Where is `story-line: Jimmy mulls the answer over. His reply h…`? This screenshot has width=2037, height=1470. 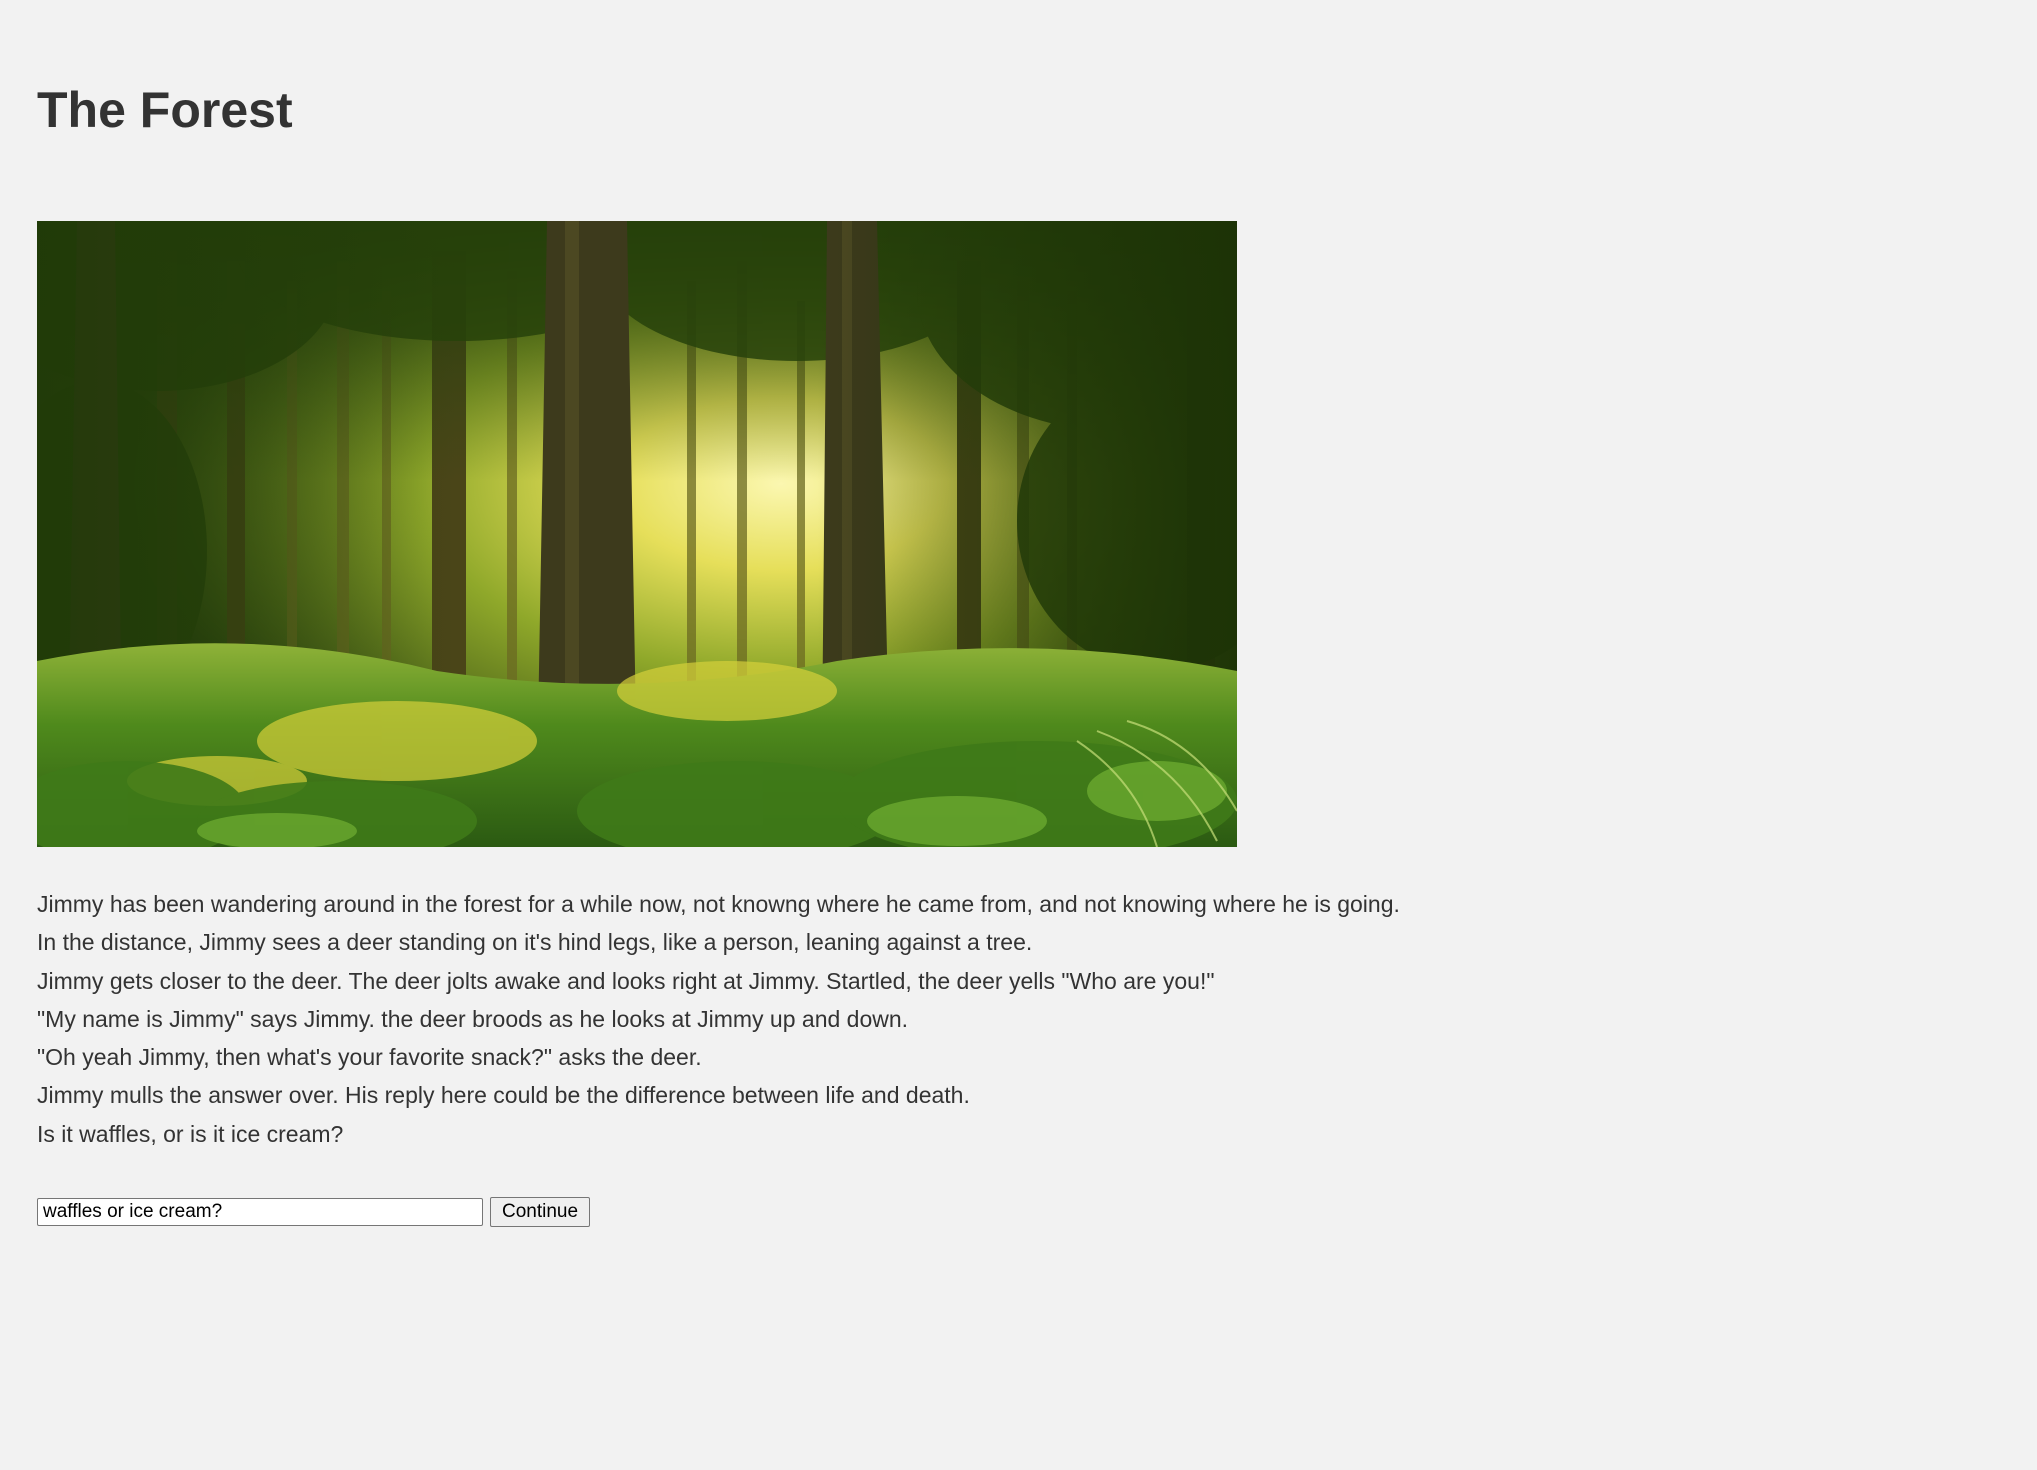
story-line: Jimmy mulls the answer over. His reply h… is located at coordinates (503, 1095).